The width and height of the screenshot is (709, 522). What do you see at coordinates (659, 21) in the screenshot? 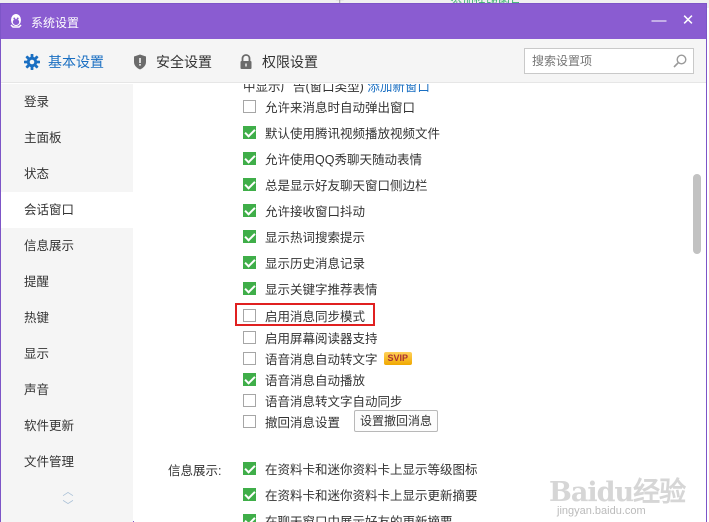
I see `minimize-button: —` at bounding box center [659, 21].